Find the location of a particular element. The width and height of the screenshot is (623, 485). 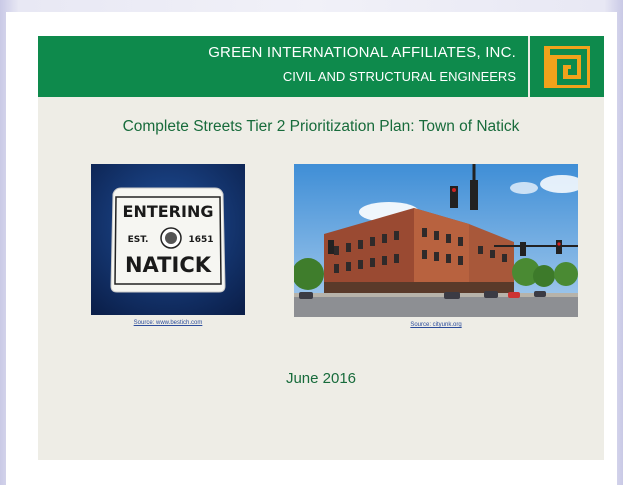

sign-year-text: 1651 is located at coordinates (200, 240).